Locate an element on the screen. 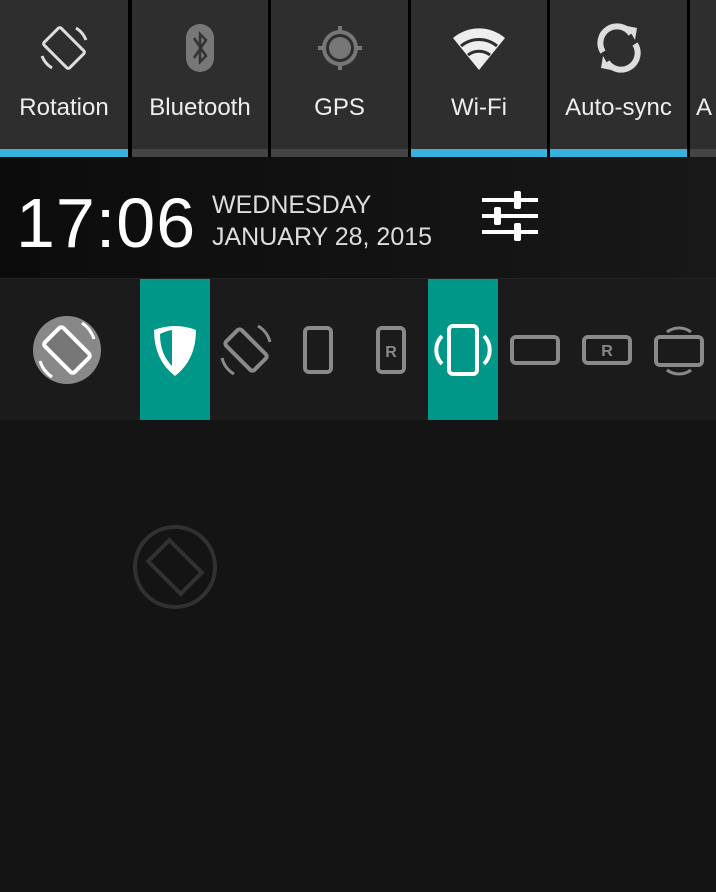 Image resolution: width=716 pixels, height=892 pixels. rotation-option-sensor-landscape is located at coordinates (679, 349).